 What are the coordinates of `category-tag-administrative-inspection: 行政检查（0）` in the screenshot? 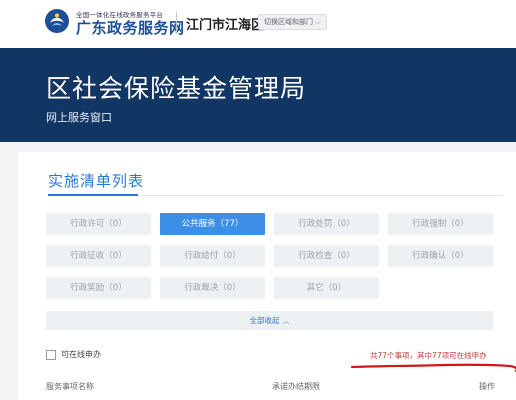 It's located at (326, 256).